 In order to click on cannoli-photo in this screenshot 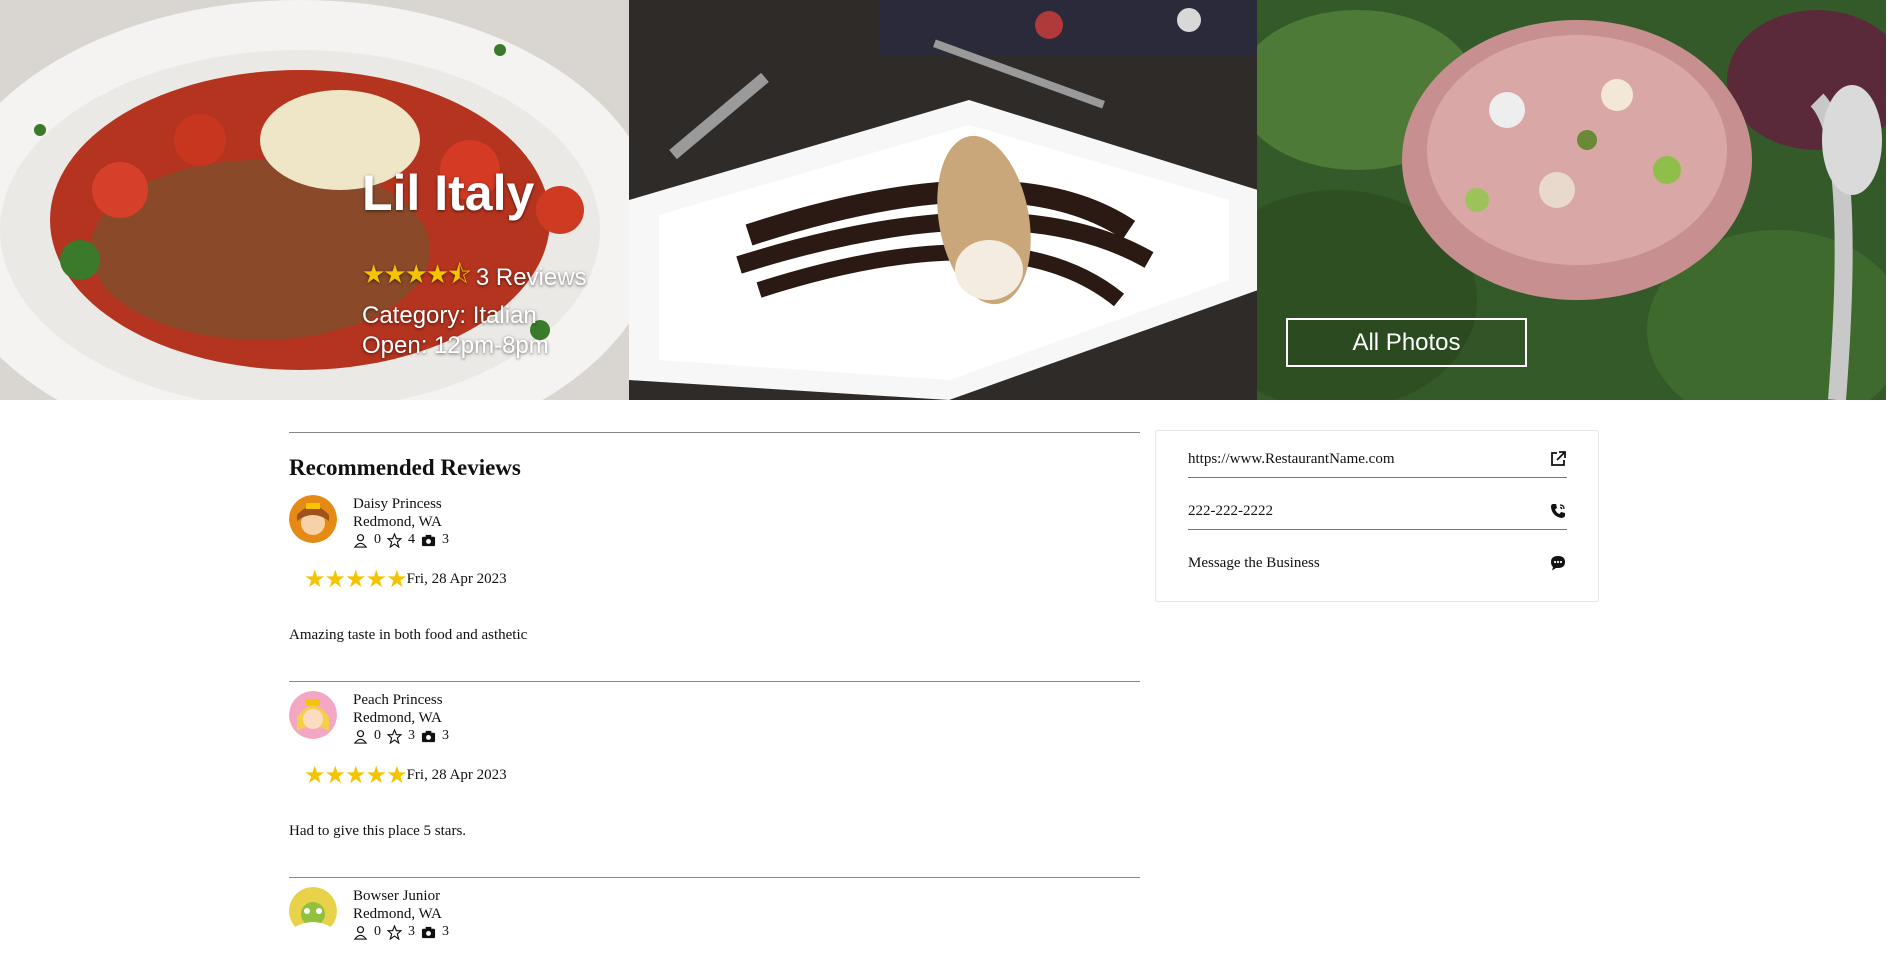, I will do `click(943, 200)`.